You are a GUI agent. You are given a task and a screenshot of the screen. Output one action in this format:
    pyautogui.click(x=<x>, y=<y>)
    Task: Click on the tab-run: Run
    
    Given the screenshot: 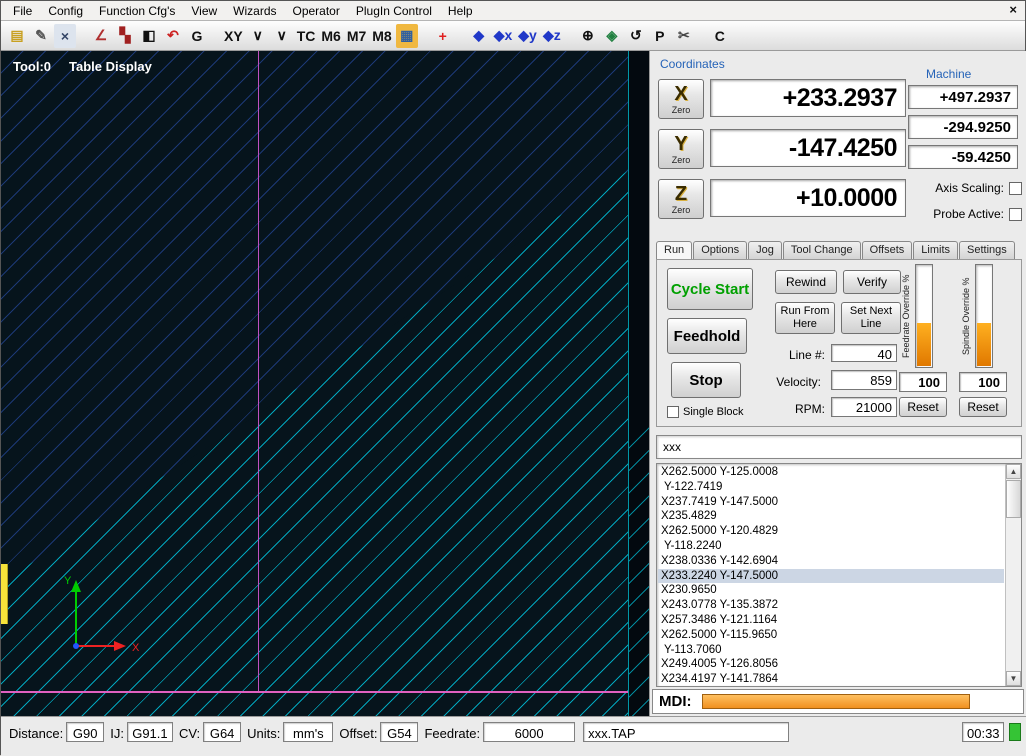 What is the action you would take?
    pyautogui.click(x=674, y=250)
    